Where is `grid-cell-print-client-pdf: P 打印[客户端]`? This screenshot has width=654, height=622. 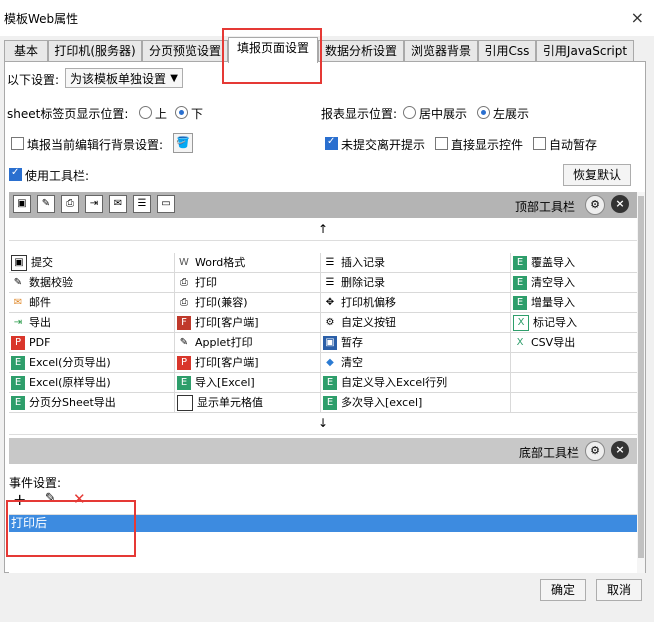
grid-cell-print-client-pdf: P 打印[客户端] is located at coordinates (248, 363).